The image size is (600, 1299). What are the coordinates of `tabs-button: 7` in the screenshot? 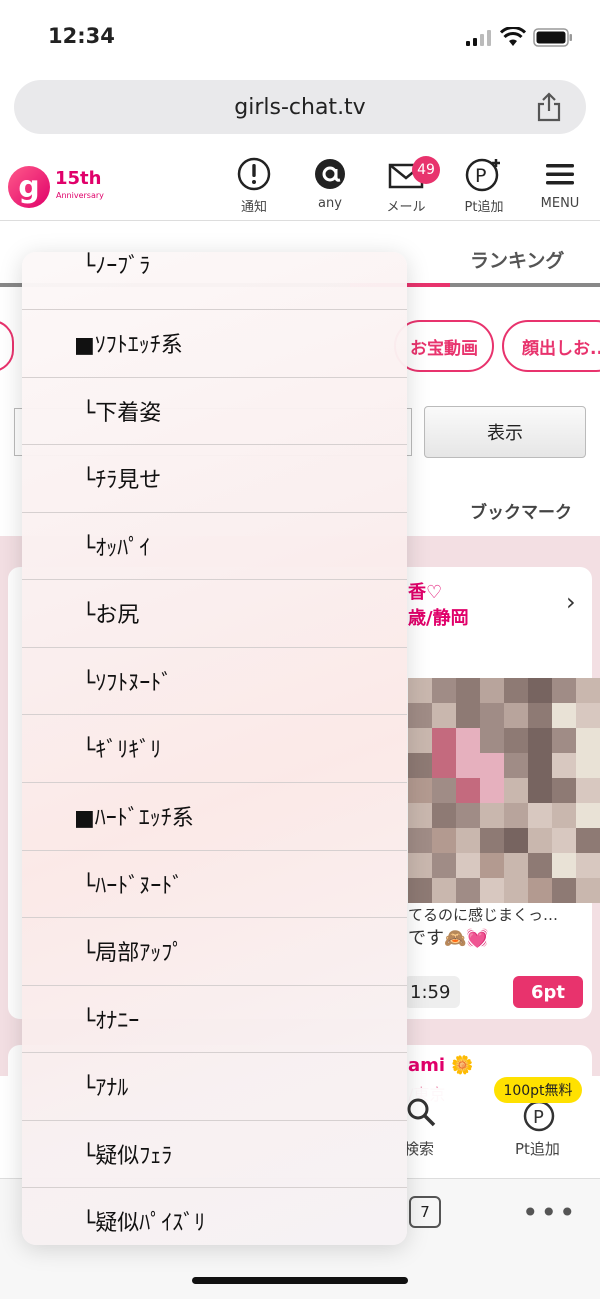 It's located at (425, 1212).